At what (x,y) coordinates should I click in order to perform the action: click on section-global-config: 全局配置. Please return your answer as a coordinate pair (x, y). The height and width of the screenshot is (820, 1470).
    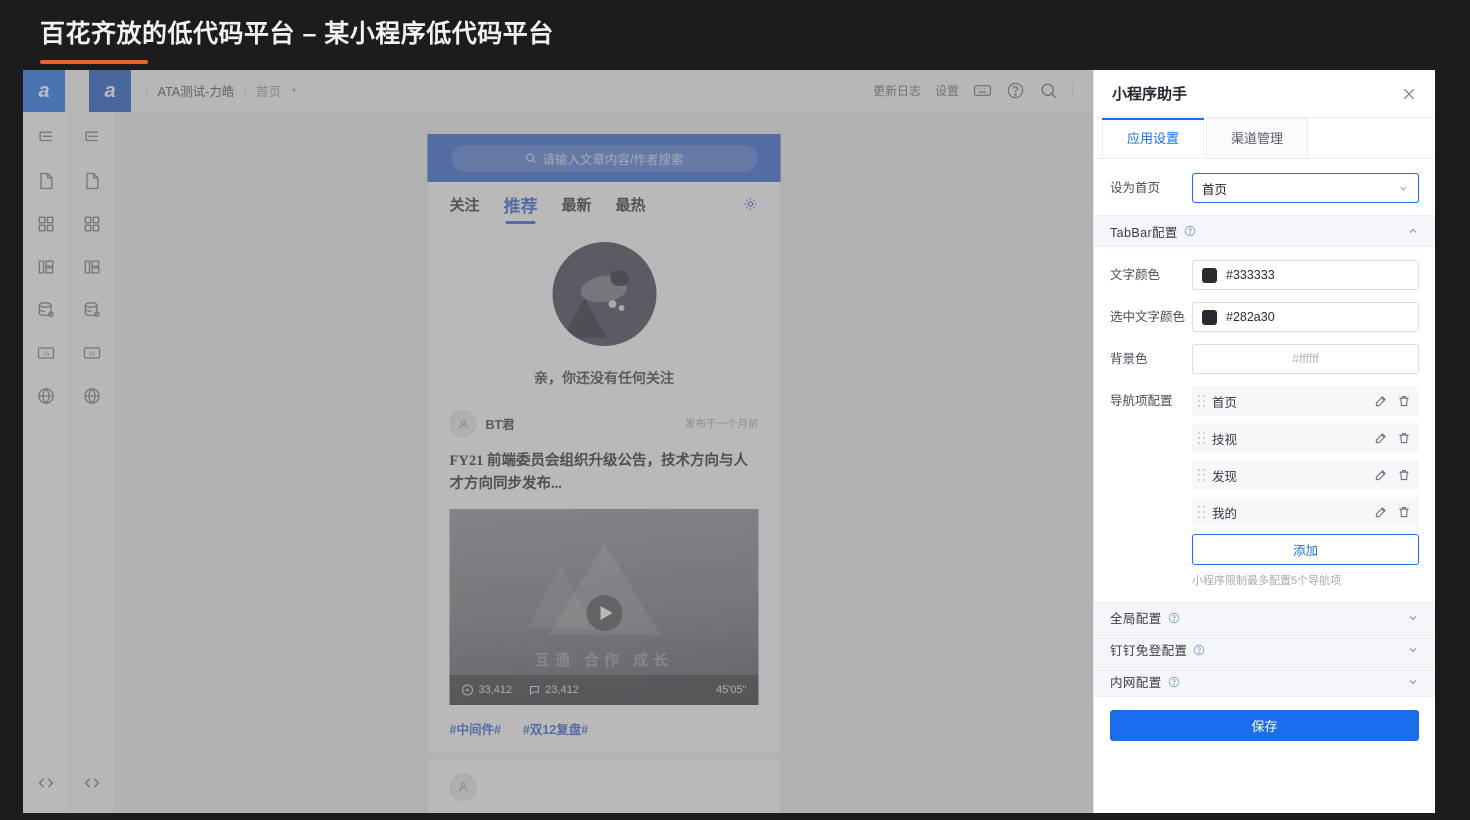
    Looking at the image, I should click on (1264, 617).